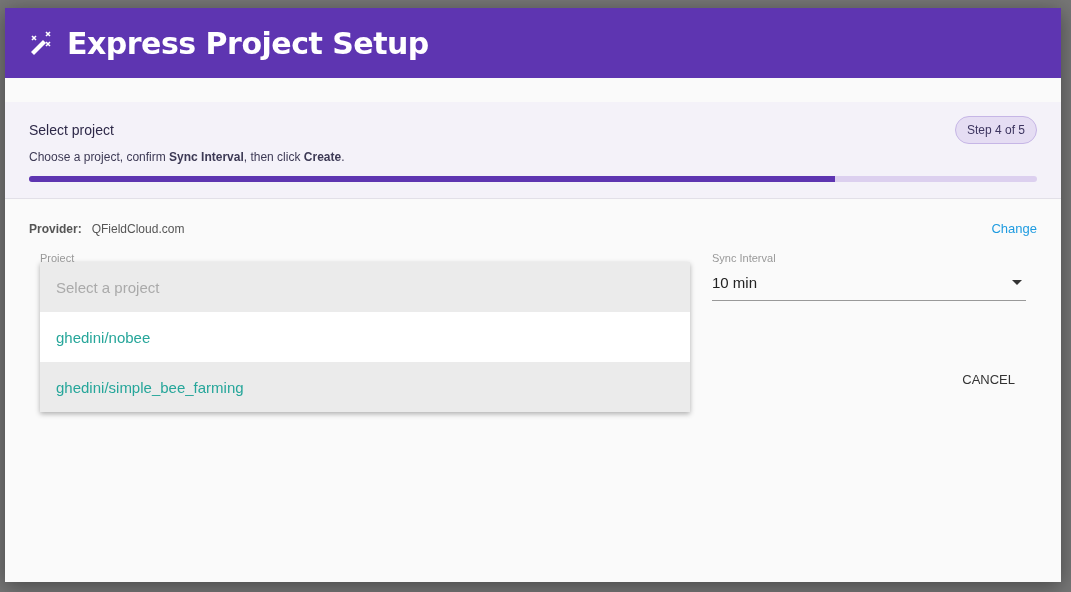  Describe the element at coordinates (988, 379) in the screenshot. I see `cancel-button: CANCEL` at that location.